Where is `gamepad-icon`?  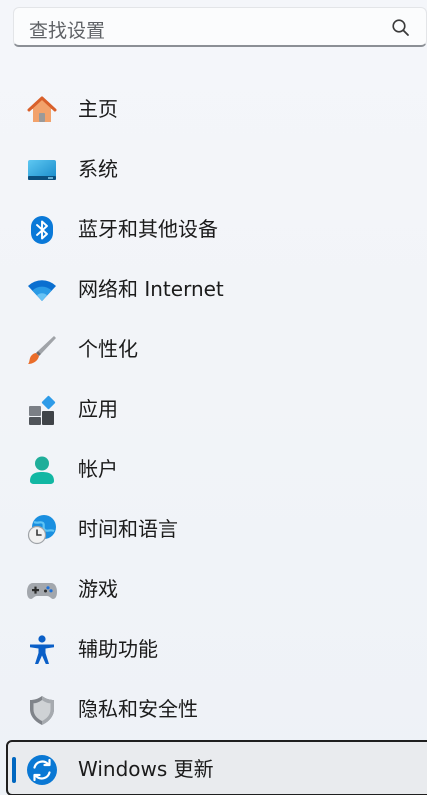
gamepad-icon is located at coordinates (42, 591).